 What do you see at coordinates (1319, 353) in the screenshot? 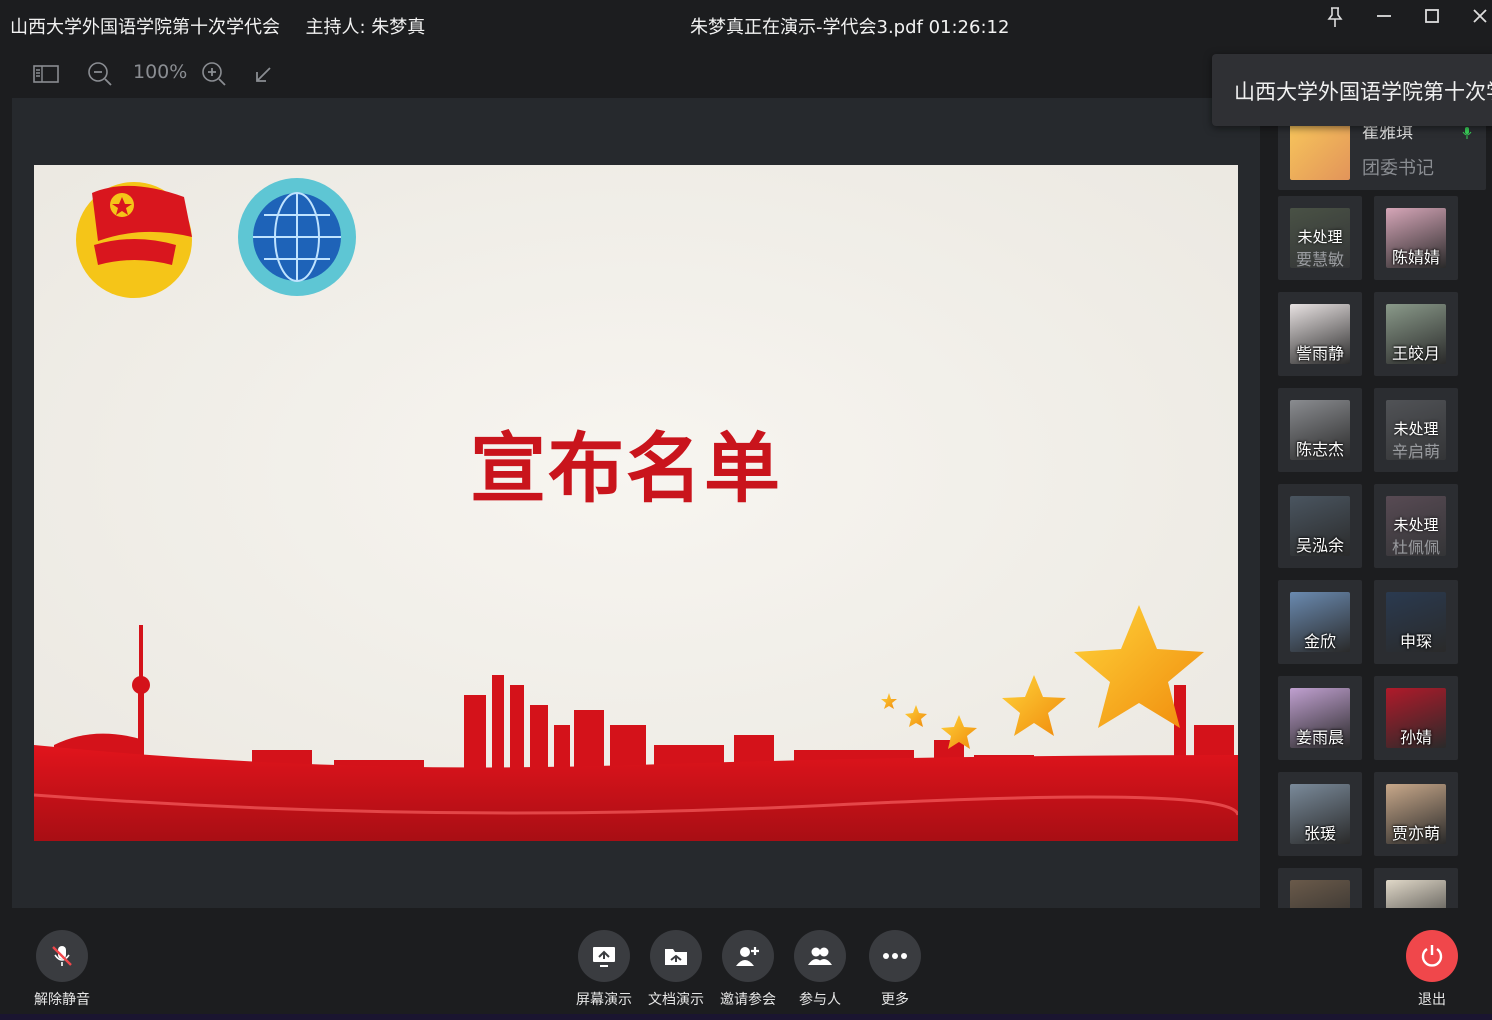
I see `participant-name: 訾雨静` at bounding box center [1319, 353].